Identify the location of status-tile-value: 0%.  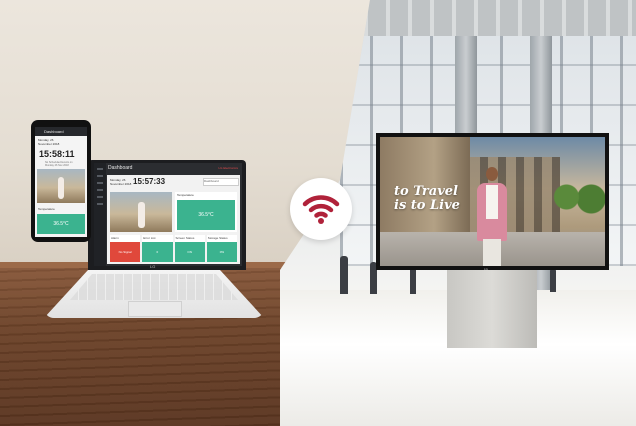
(221, 252).